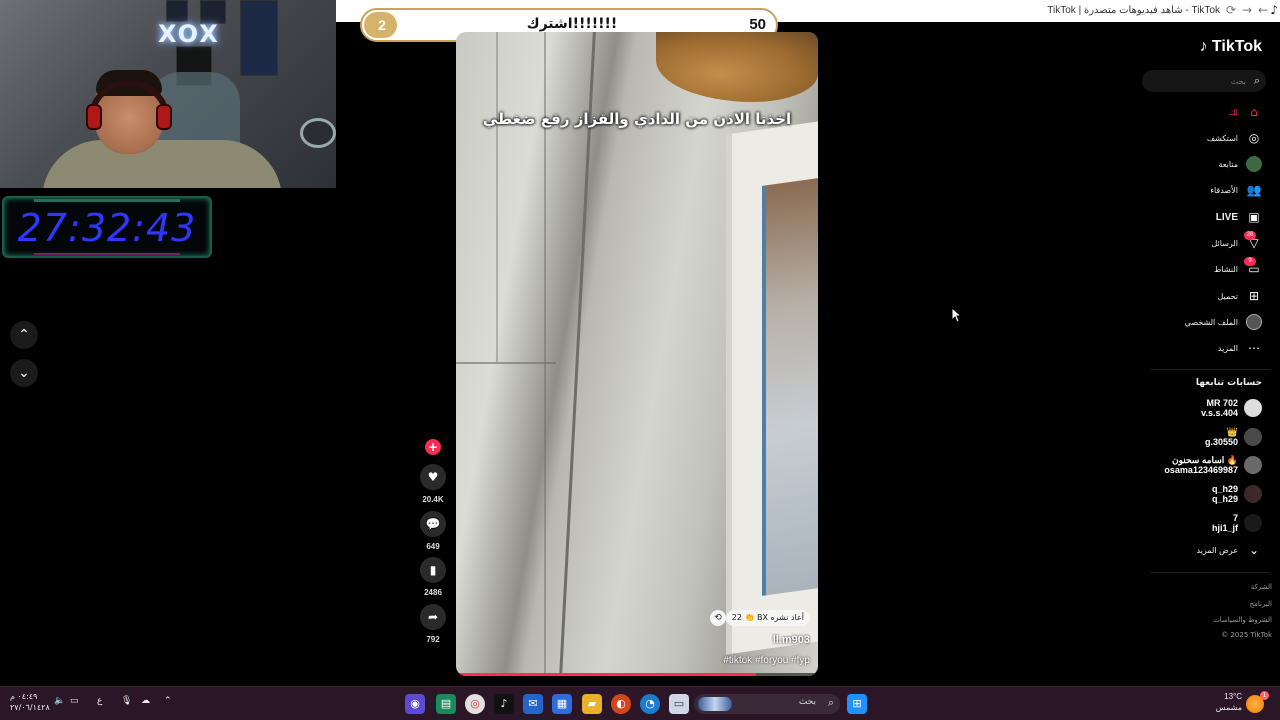 This screenshot has width=1280, height=720. I want to click on footer-terms-link: الشروط والسياسات, so click(1242, 620).